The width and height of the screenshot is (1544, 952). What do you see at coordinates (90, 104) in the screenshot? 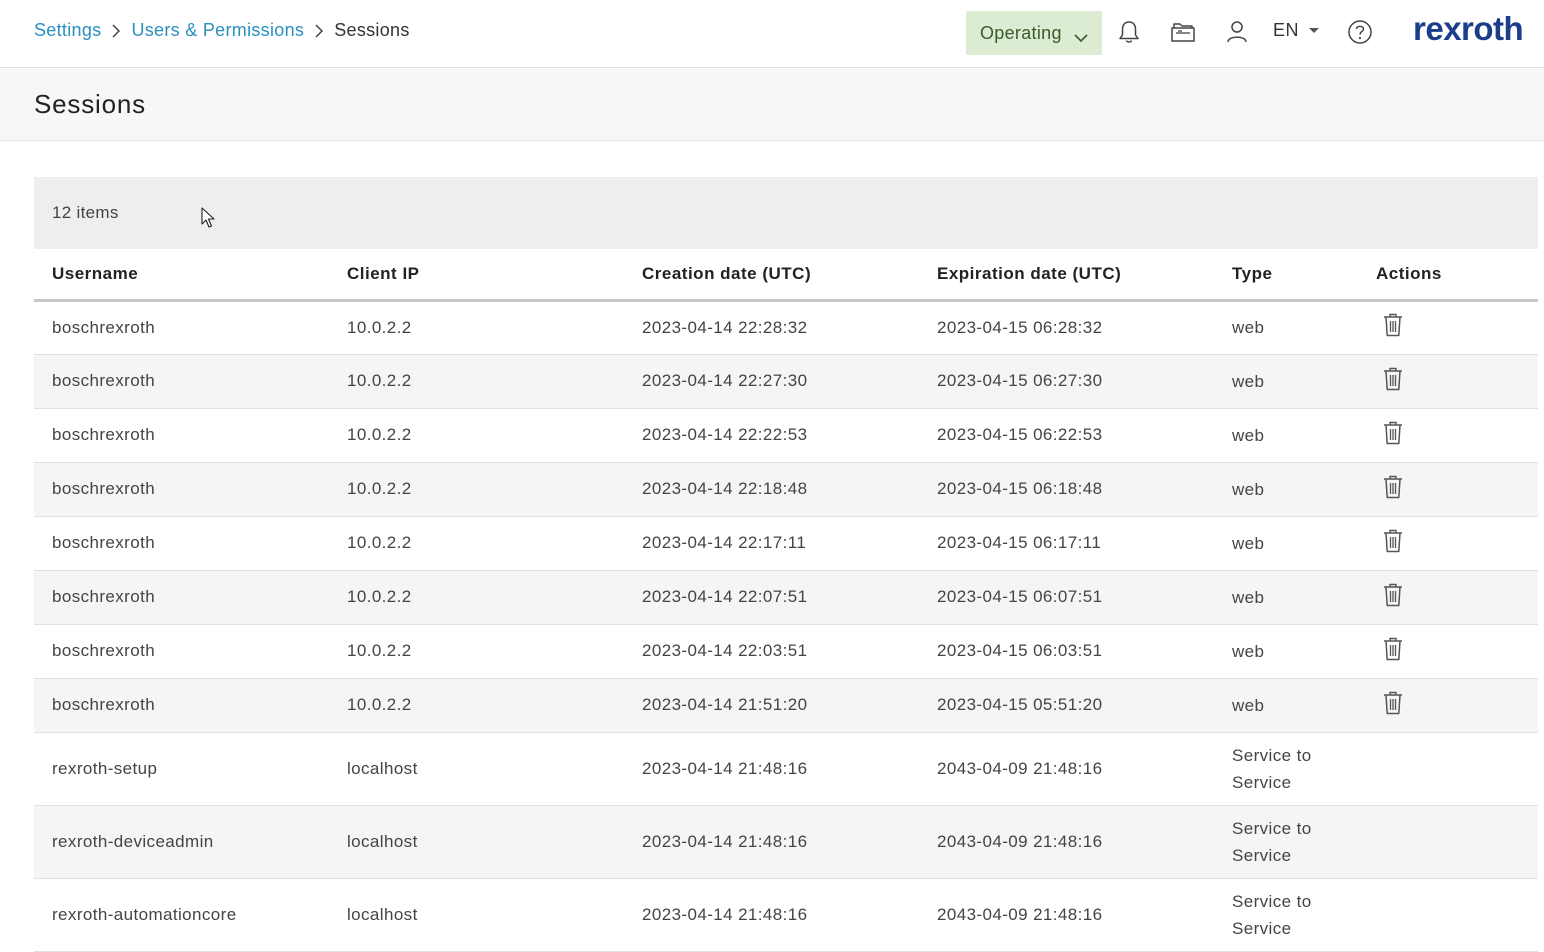
I see `page-title: Sessions` at bounding box center [90, 104].